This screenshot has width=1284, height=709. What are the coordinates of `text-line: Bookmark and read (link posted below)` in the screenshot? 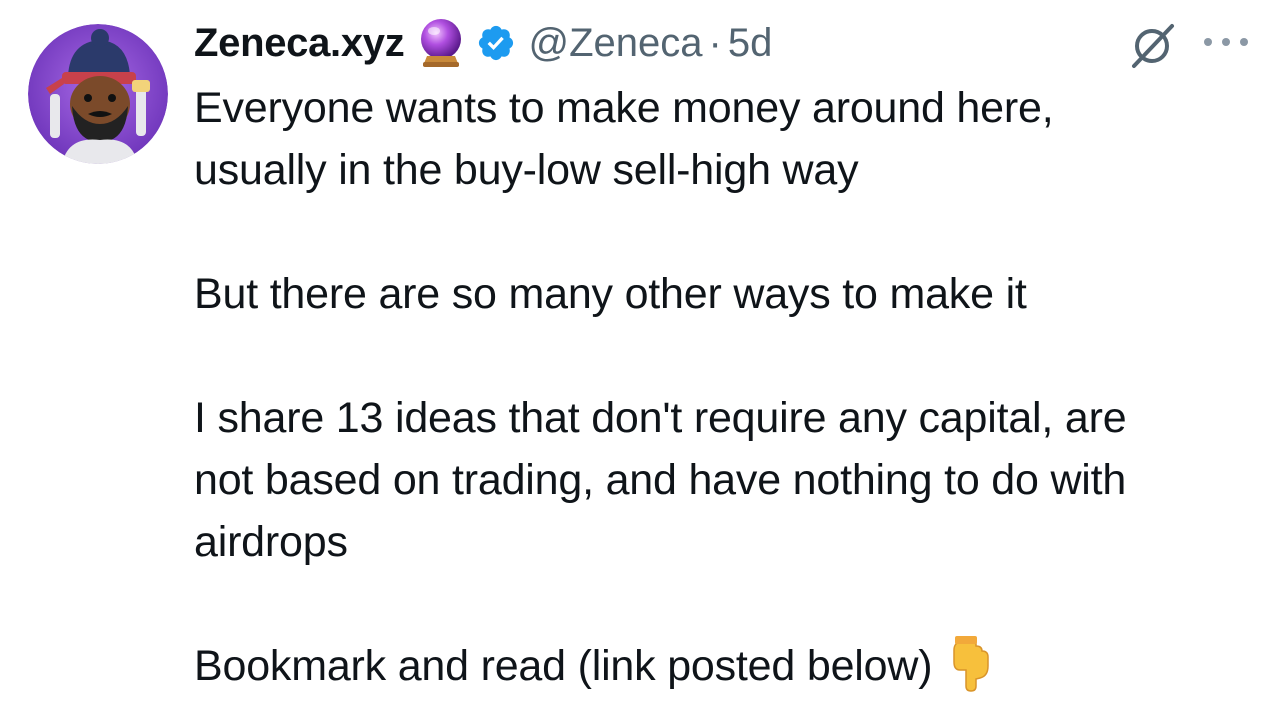 It's located at (563, 666).